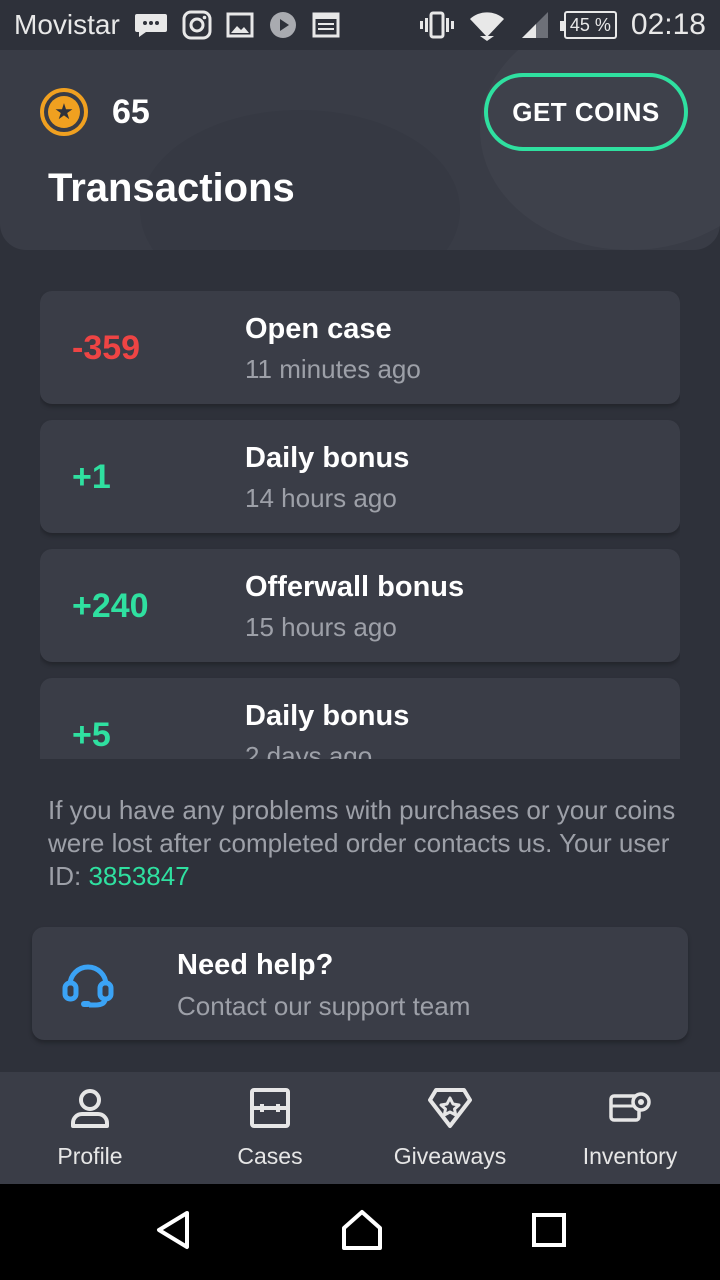 The image size is (720, 1280). What do you see at coordinates (91, 477) in the screenshot?
I see `transaction-amount: +1` at bounding box center [91, 477].